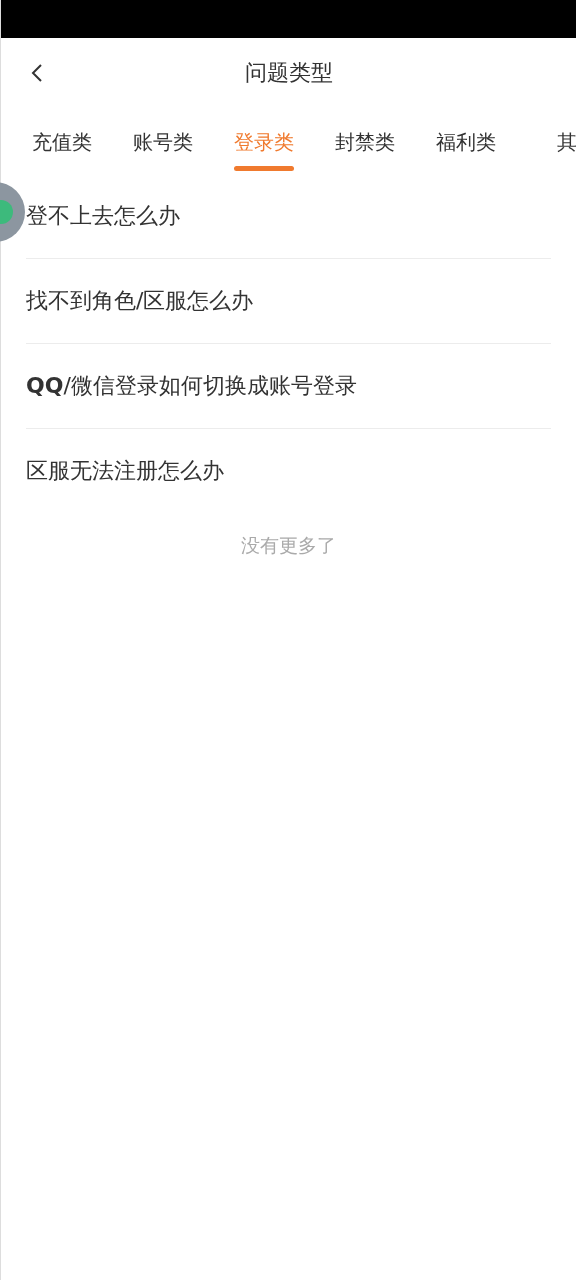 The height and width of the screenshot is (1280, 576). What do you see at coordinates (163, 141) in the screenshot?
I see `tab: 账号类` at bounding box center [163, 141].